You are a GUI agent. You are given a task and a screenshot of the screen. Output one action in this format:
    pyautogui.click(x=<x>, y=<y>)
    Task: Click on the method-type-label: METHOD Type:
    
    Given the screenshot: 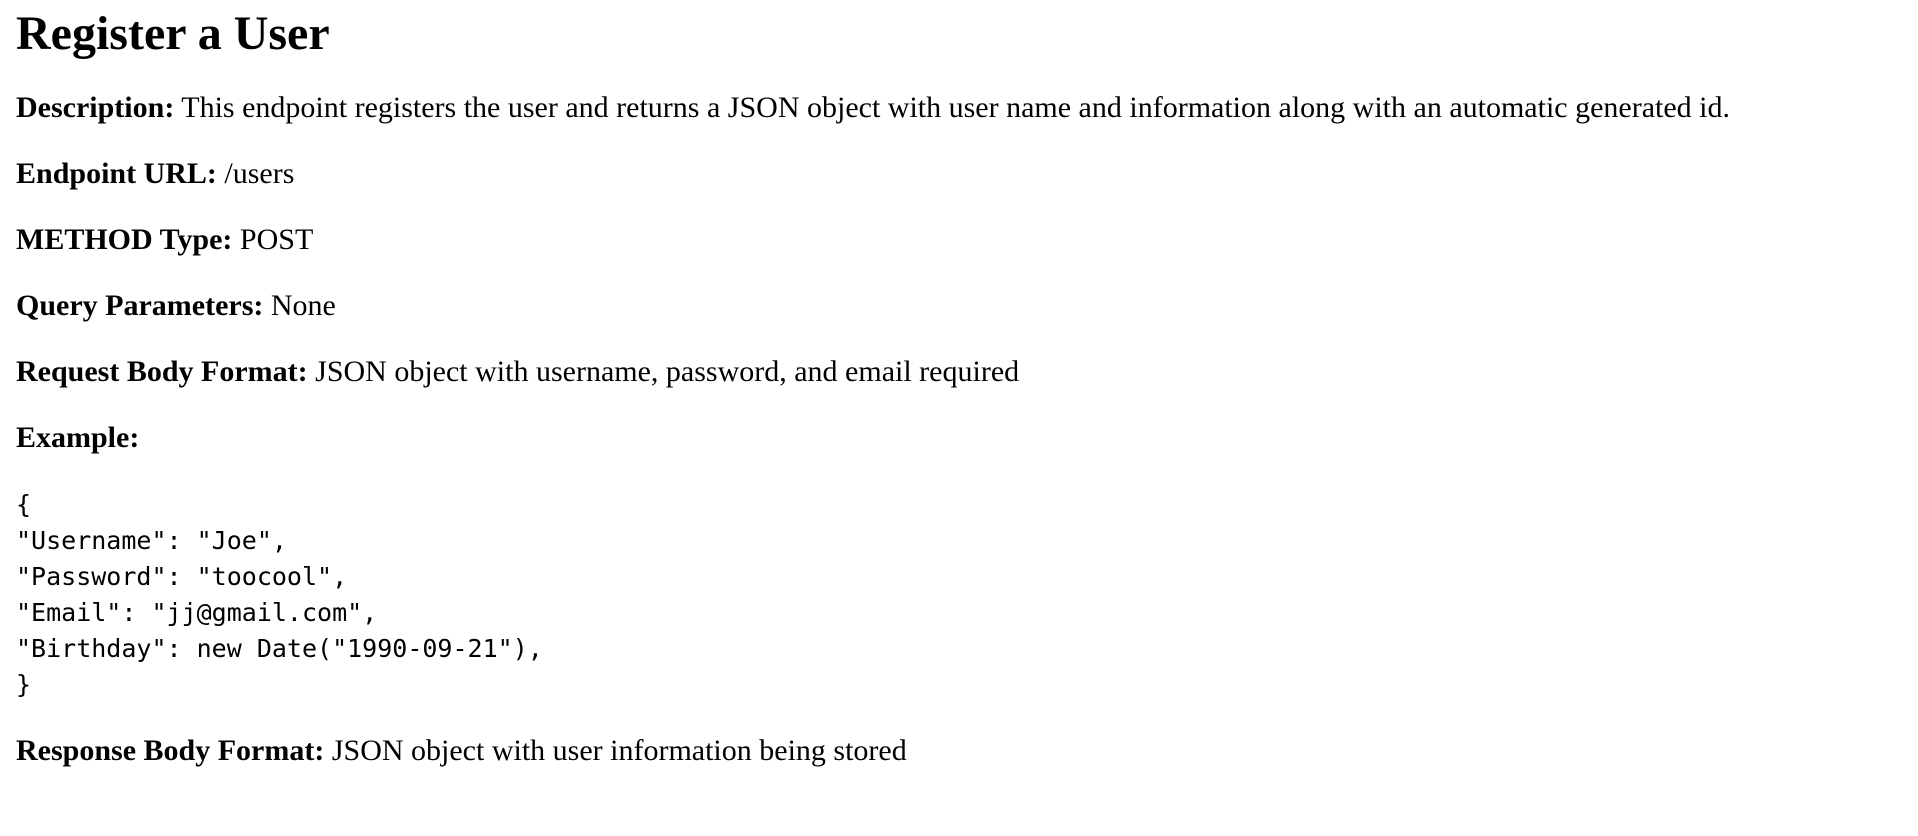 What is the action you would take?
    pyautogui.click(x=124, y=239)
    